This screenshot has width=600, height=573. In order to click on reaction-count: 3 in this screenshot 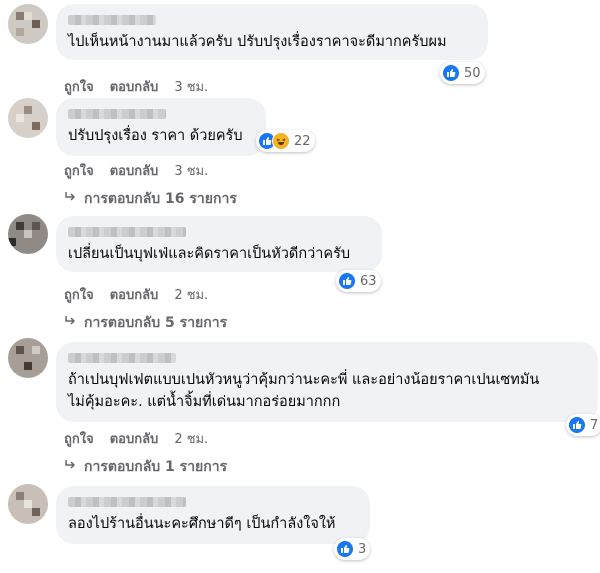, I will do `click(362, 549)`.